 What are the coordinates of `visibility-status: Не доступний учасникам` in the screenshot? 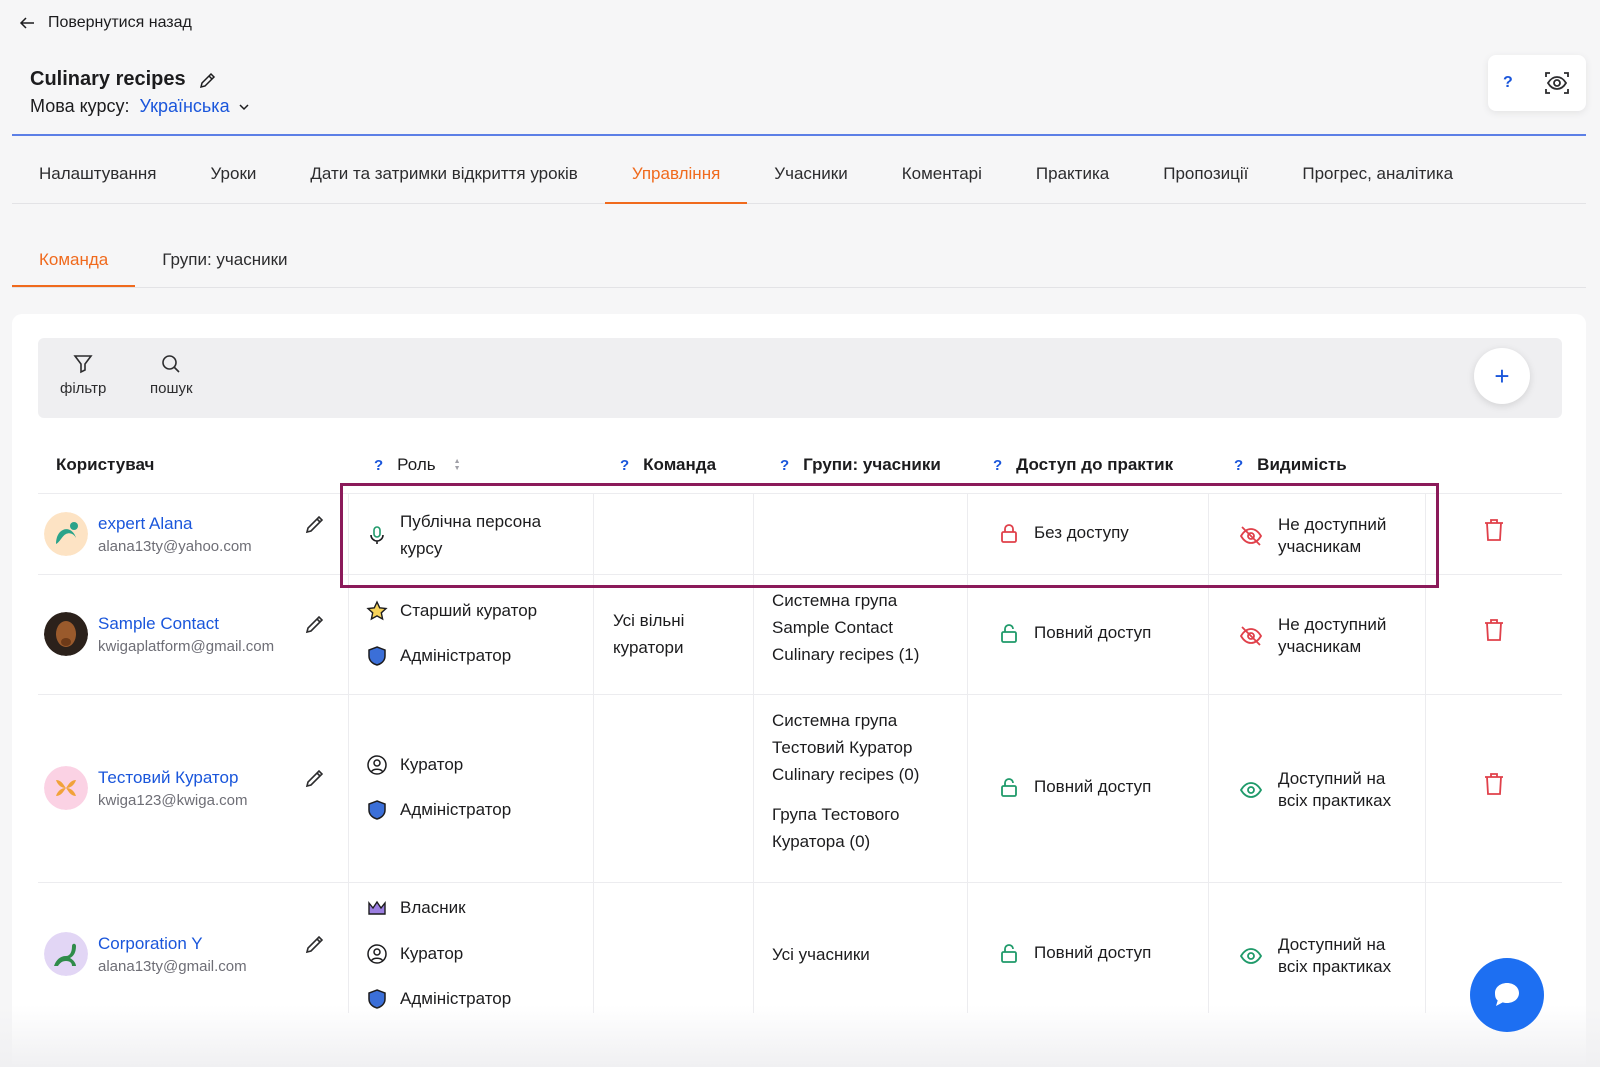 It's located at (1312, 636).